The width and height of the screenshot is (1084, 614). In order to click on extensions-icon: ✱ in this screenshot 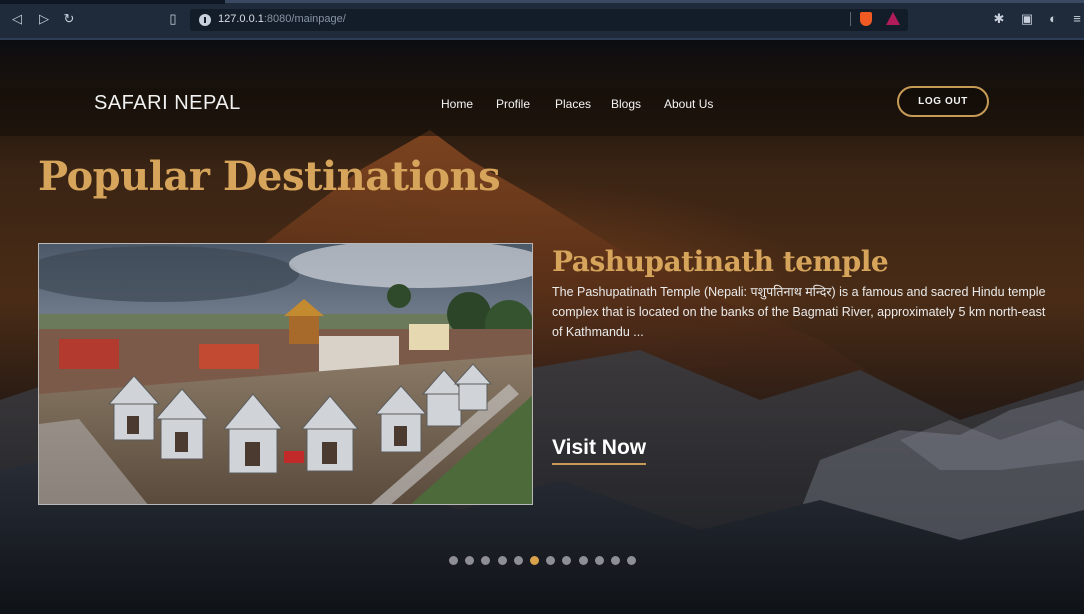, I will do `click(999, 19)`.